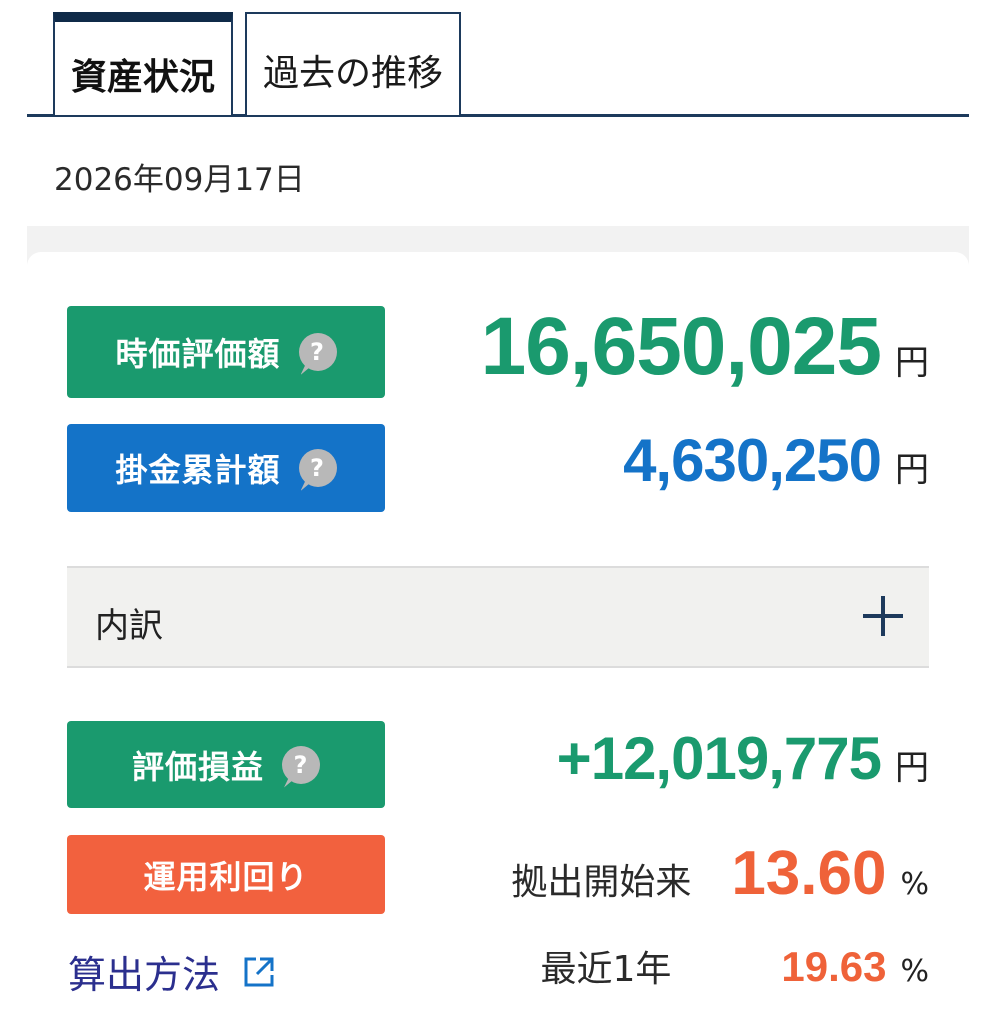 The width and height of the screenshot is (995, 1024). Describe the element at coordinates (129, 626) in the screenshot. I see `breakdown-label: 内訳` at that location.